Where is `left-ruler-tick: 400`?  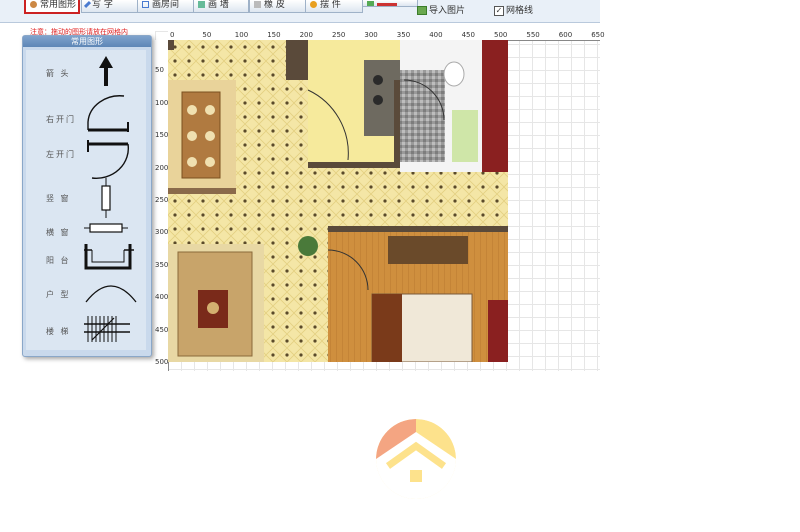 left-ruler-tick: 400 is located at coordinates (162, 297).